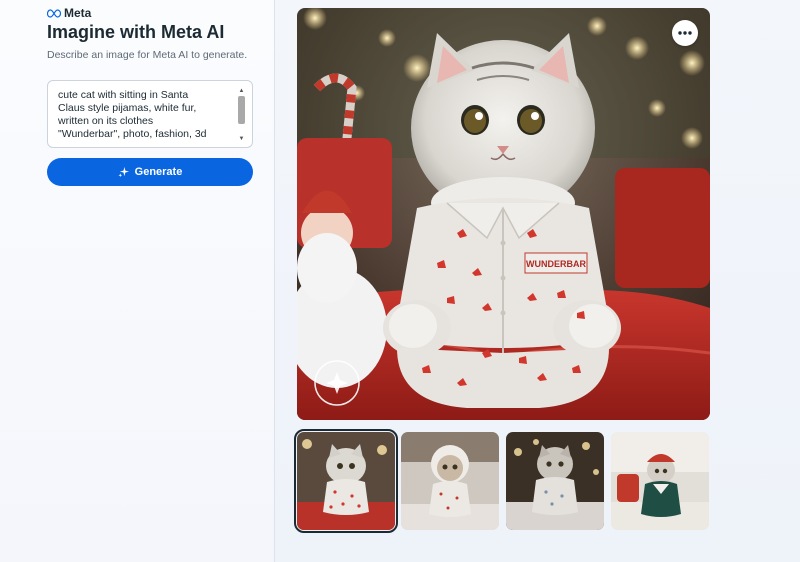 This screenshot has height=562, width=800. I want to click on brand-name: Meta, so click(78, 13).